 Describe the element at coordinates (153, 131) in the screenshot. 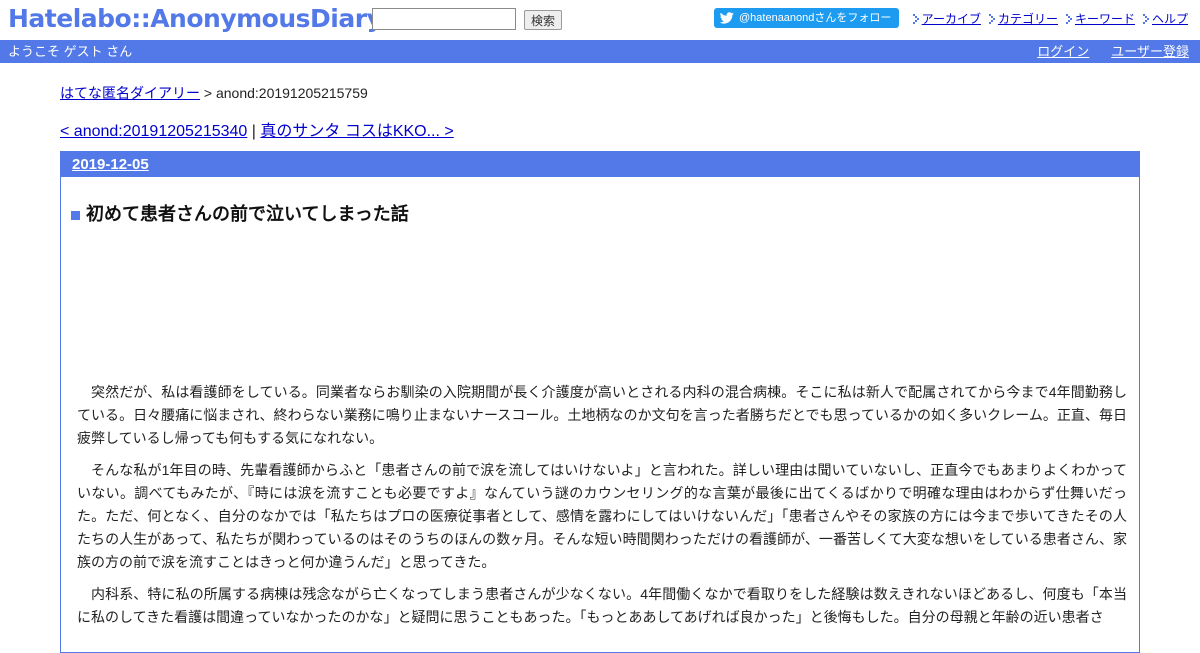

I see `prev-entry-link: < anond:20191205215340` at that location.